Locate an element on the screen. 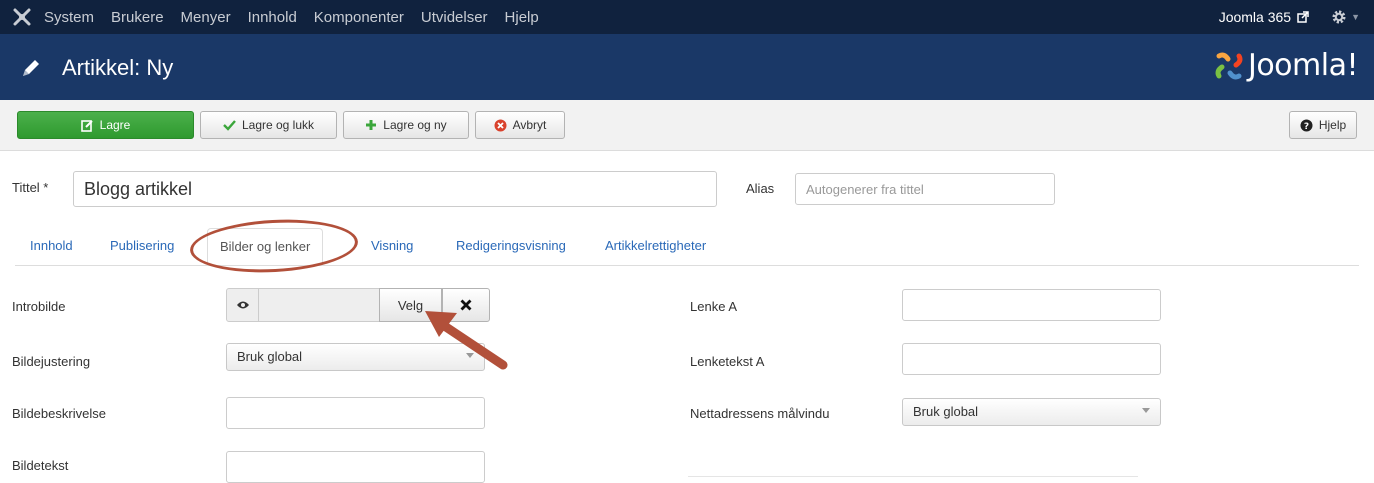  save-button: Lagre is located at coordinates (105, 125).